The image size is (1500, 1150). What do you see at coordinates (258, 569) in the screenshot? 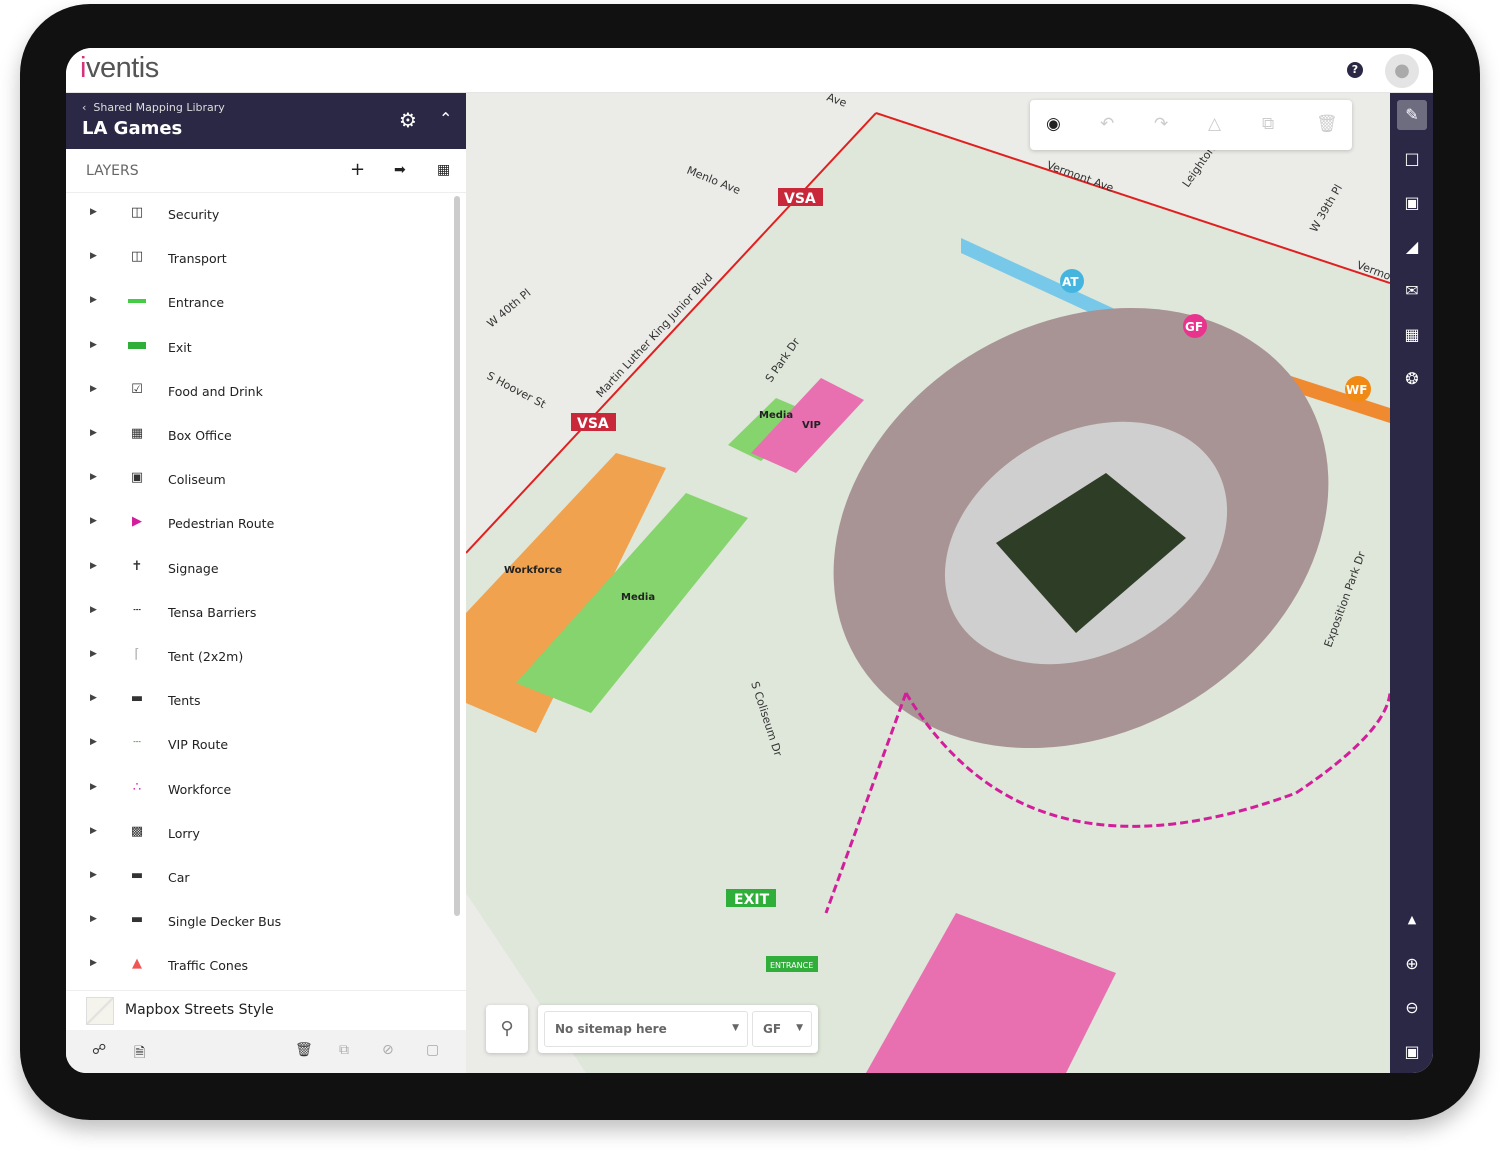
I see `layer-row: ▶ ✝ Signage` at bounding box center [258, 569].